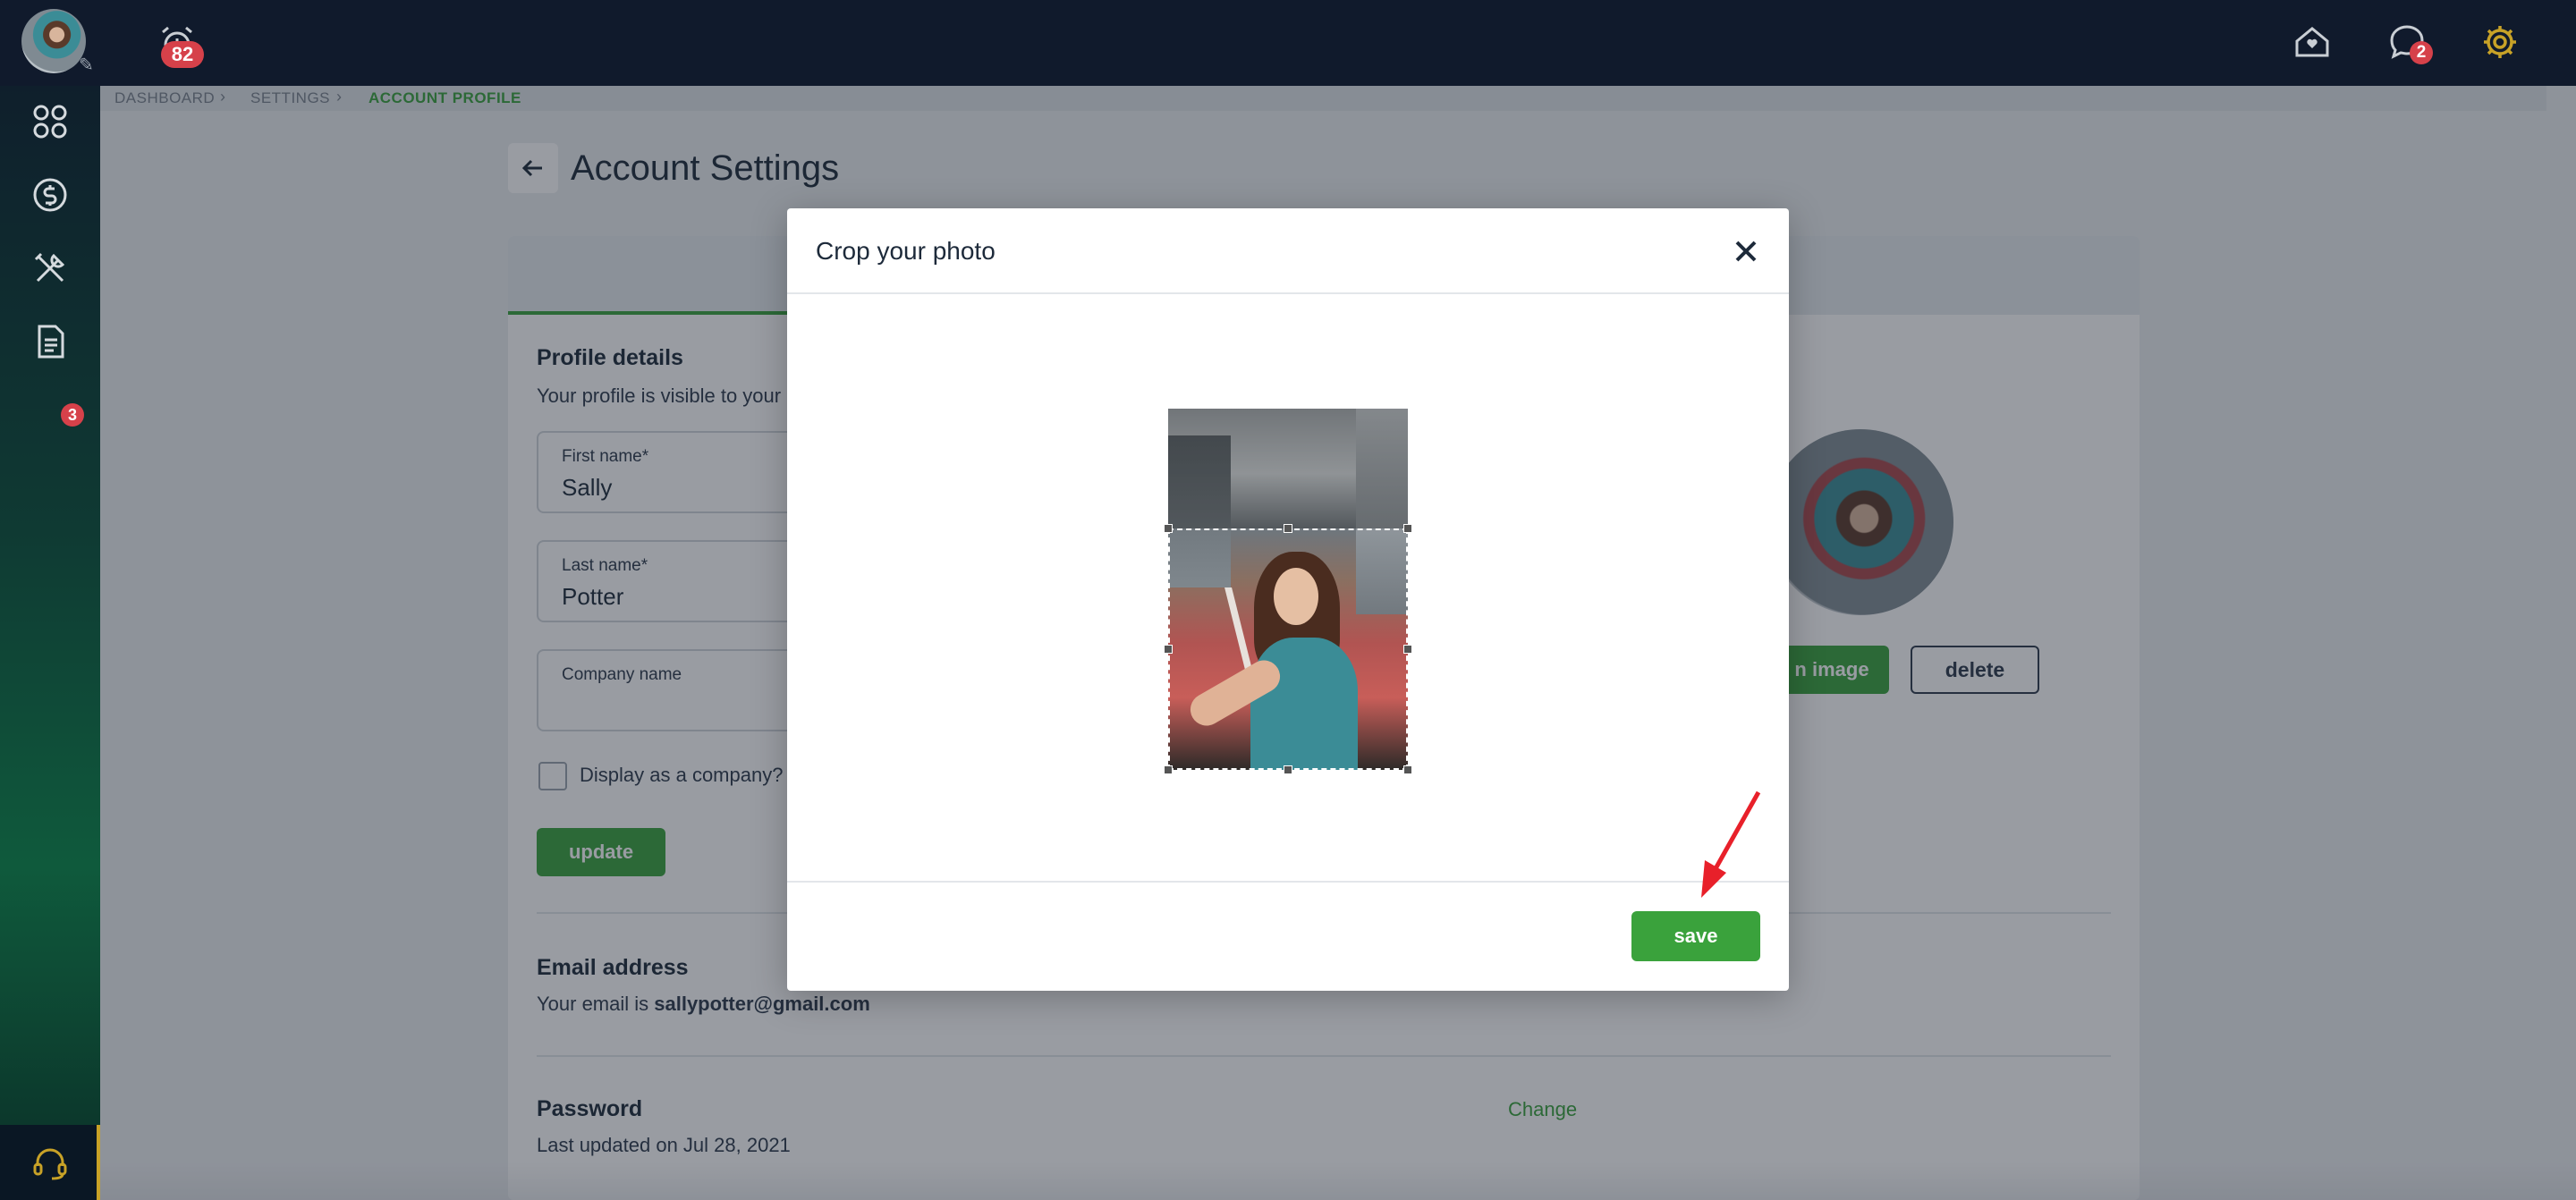  Describe the element at coordinates (50, 195) in the screenshot. I see `dollar-circle-icon` at that location.